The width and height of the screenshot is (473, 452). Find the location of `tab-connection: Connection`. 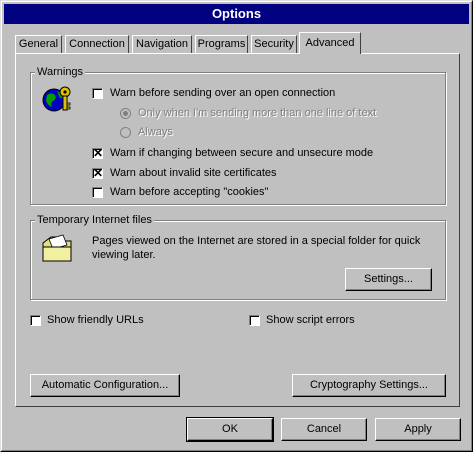

tab-connection: Connection is located at coordinates (97, 44).